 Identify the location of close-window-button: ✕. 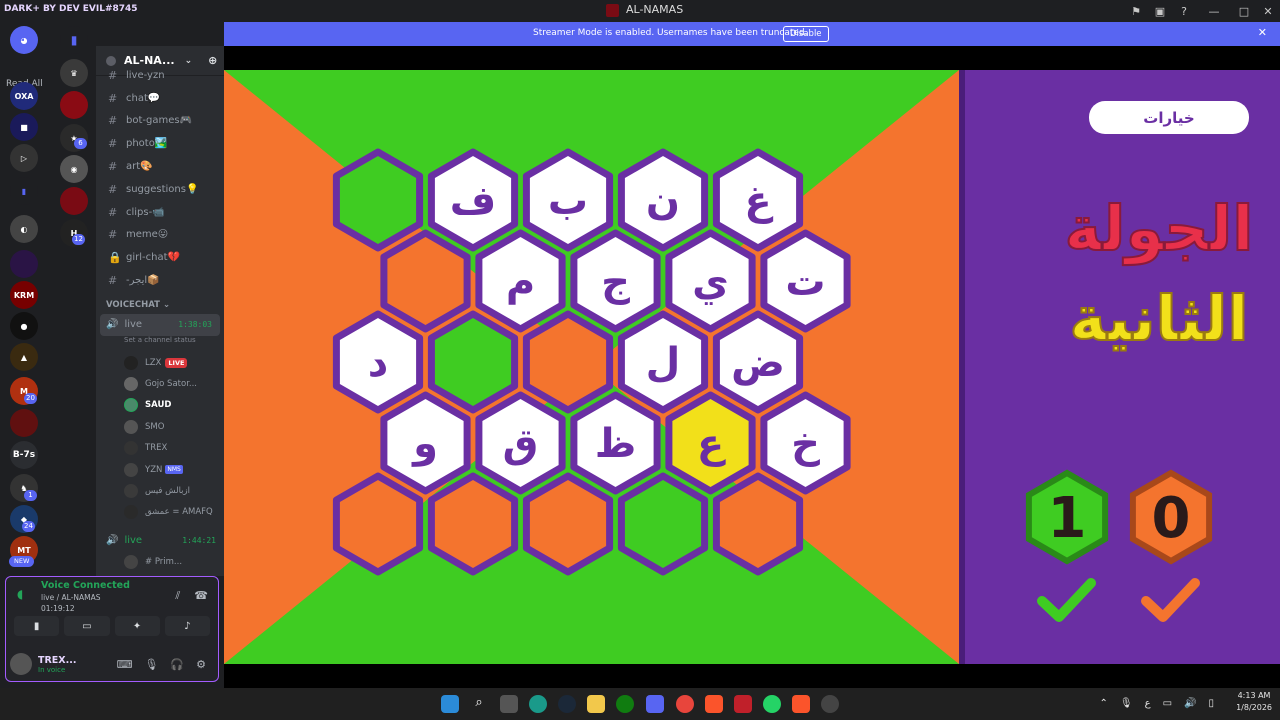
(1268, 11).